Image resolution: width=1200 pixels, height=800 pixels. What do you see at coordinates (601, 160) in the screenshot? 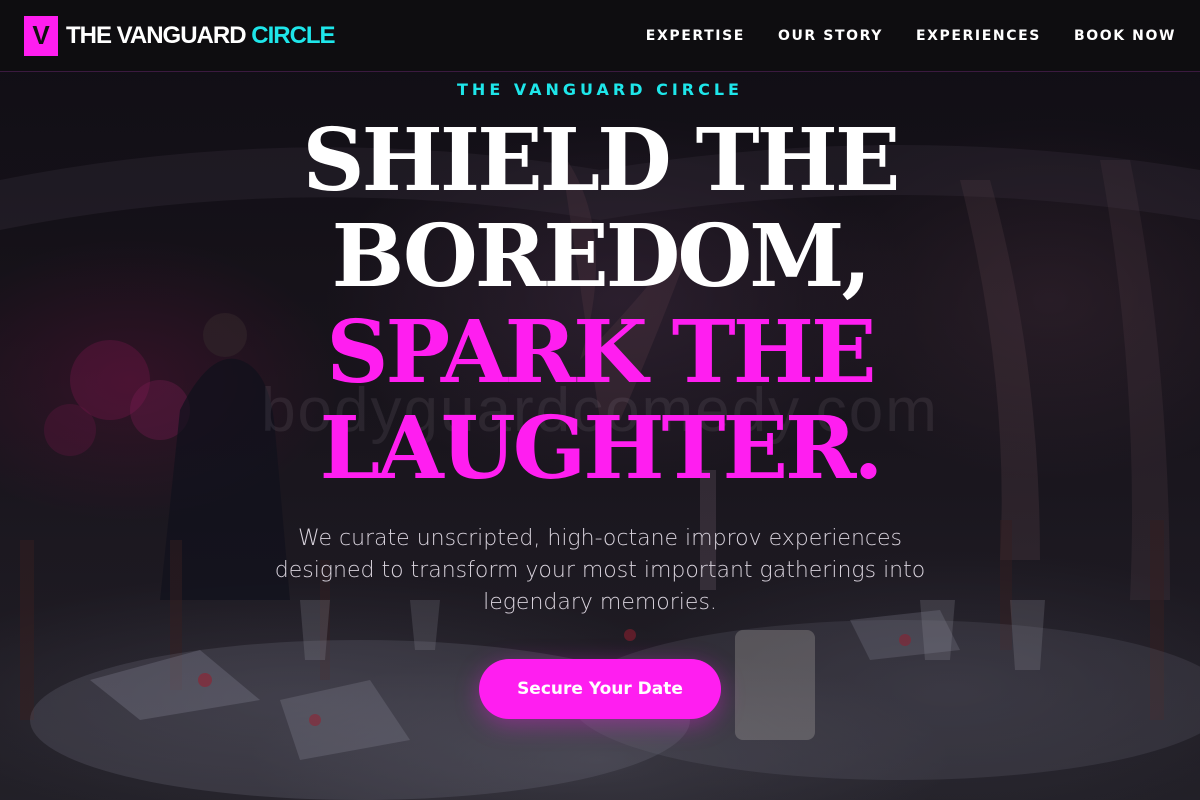
I see `headline-line-1: SHIELD THE` at bounding box center [601, 160].